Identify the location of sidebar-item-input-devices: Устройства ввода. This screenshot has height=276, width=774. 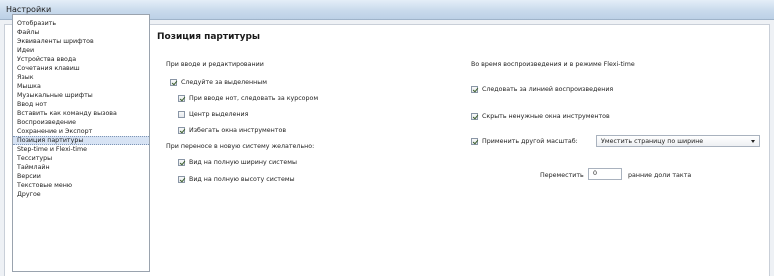
(81, 59).